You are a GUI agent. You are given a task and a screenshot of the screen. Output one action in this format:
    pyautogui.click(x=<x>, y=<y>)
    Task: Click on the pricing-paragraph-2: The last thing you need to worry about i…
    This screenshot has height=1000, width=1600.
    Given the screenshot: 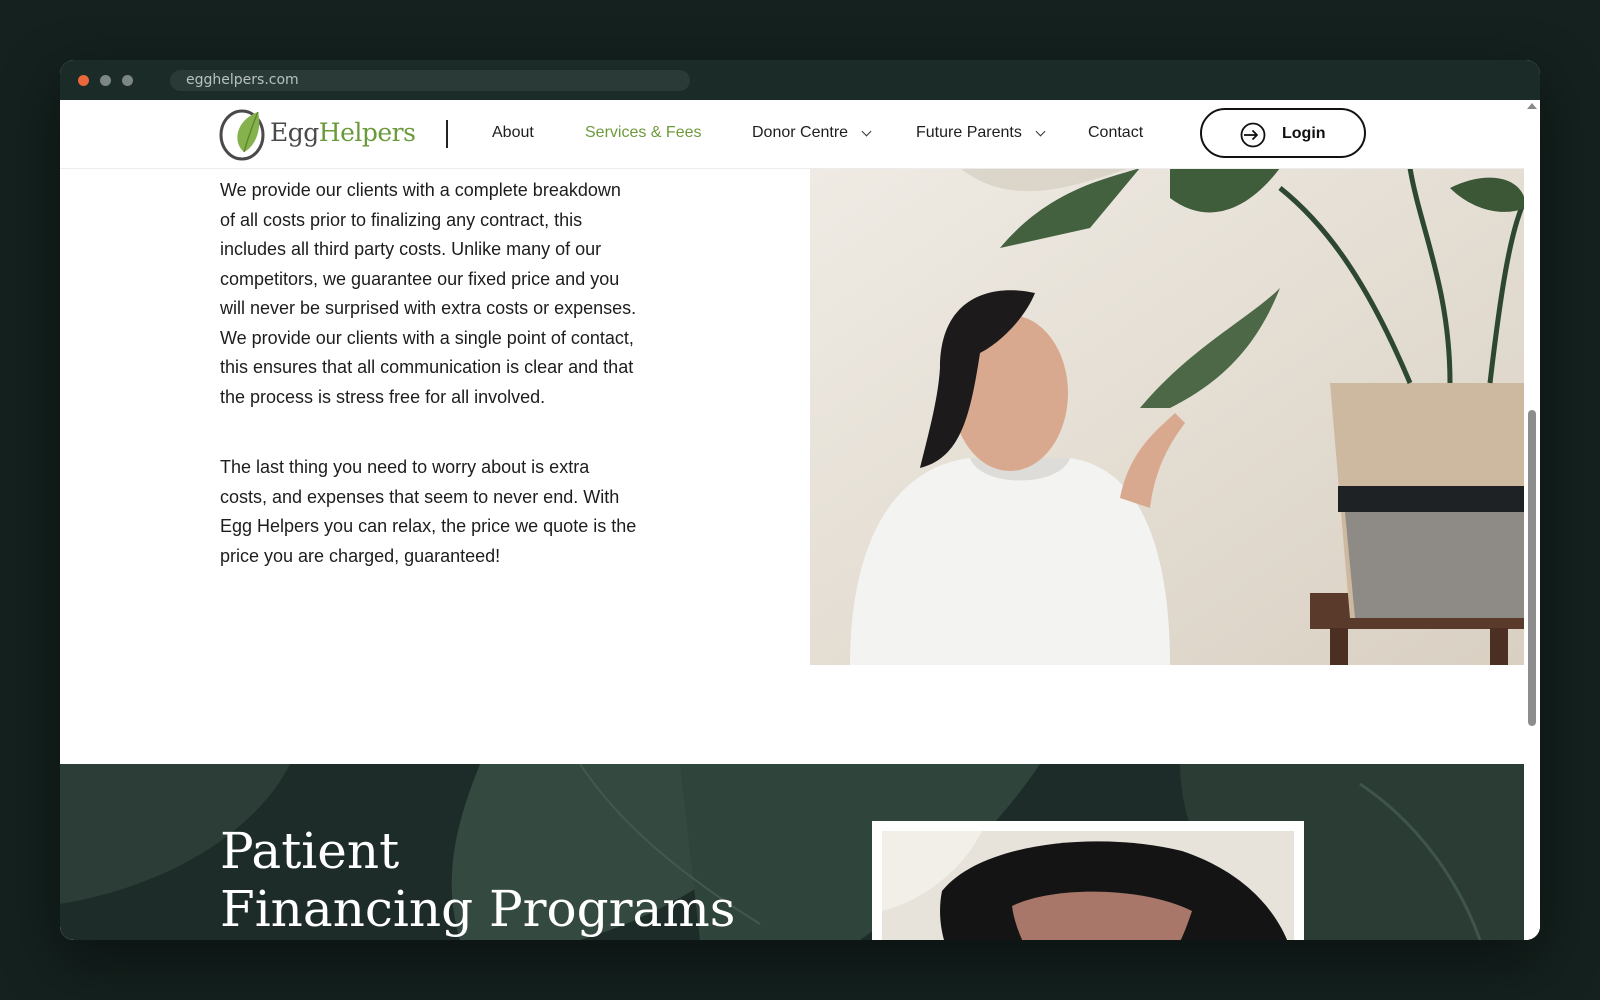 What is the action you would take?
    pyautogui.click(x=428, y=511)
    